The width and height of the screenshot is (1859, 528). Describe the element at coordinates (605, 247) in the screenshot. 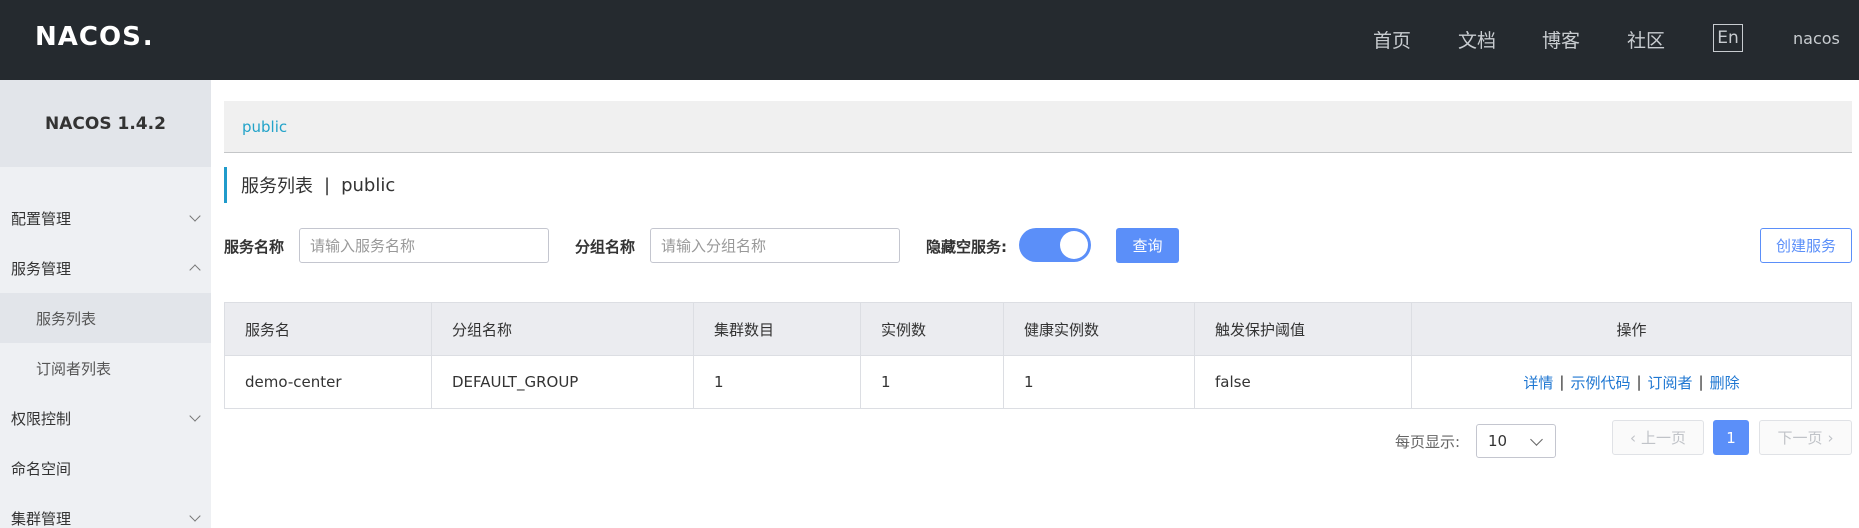

I see `group-name-label: 分组名称` at that location.